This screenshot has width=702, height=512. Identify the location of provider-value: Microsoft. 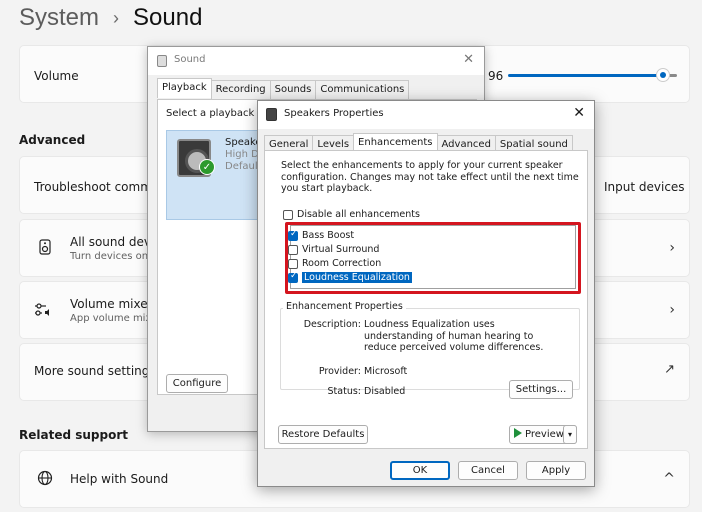
(386, 371).